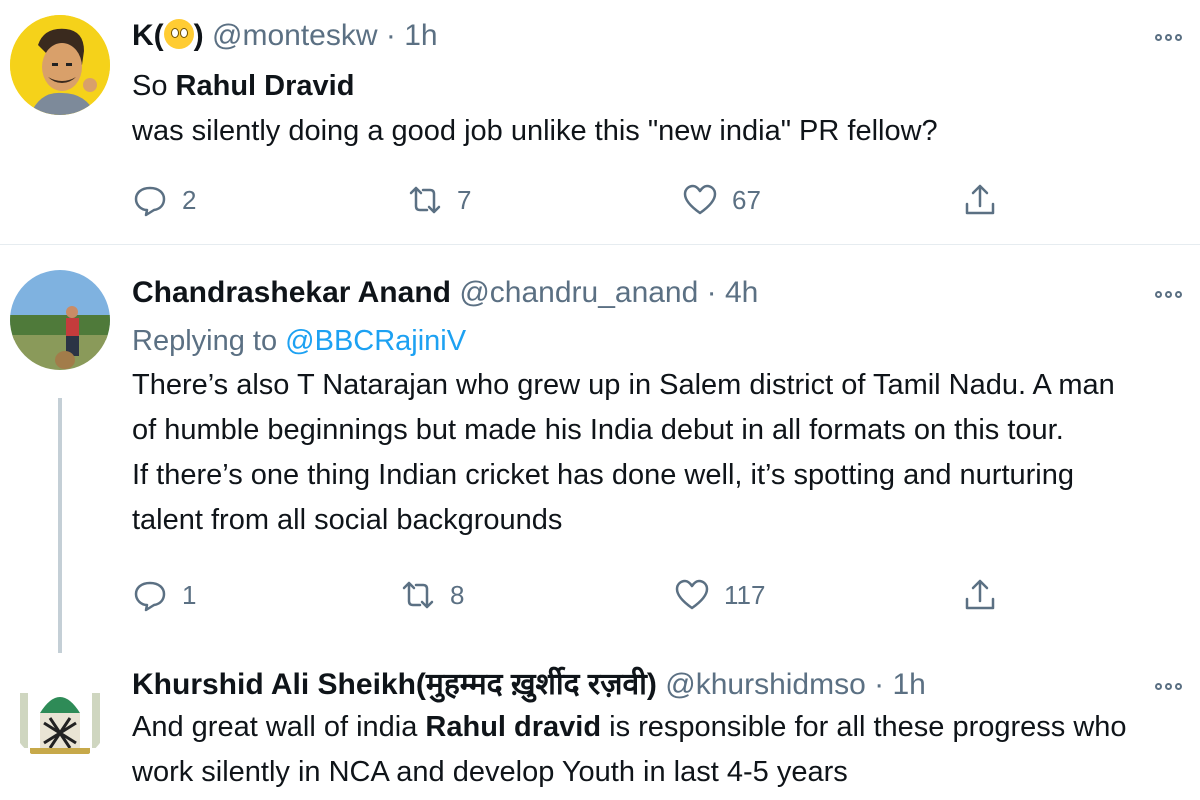 This screenshot has width=1200, height=800. I want to click on author-name: Chandrashekar Anand, so click(291, 292).